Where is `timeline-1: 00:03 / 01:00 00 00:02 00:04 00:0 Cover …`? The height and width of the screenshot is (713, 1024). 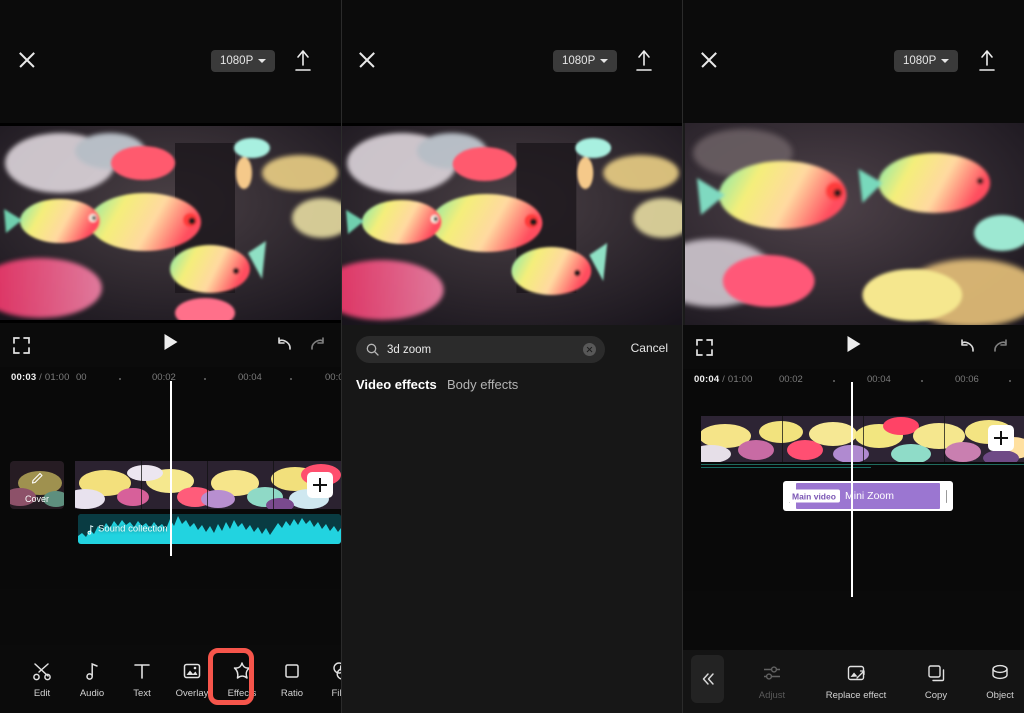 timeline-1: 00:03 / 01:00 00 00:02 00:04 00:0 Cover … is located at coordinates (170, 478).